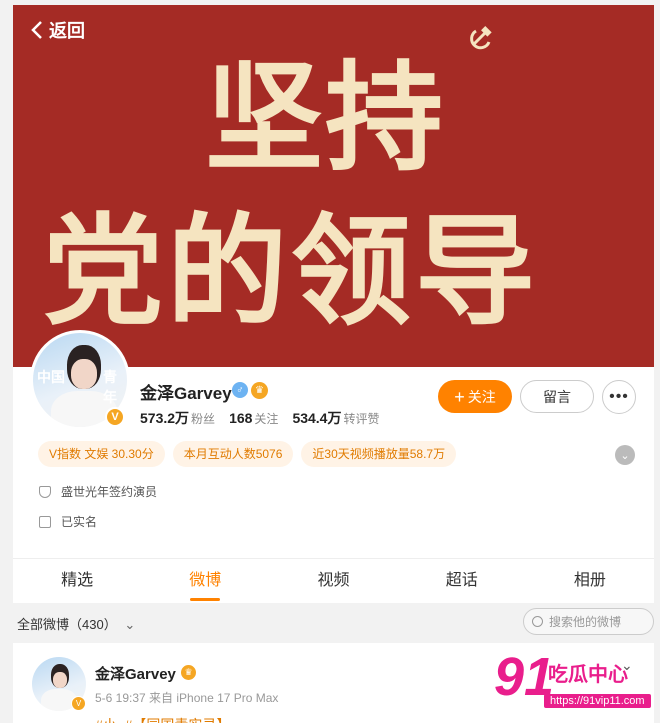 The width and height of the screenshot is (660, 723). I want to click on feed-filter-dropdown: 全部微博（430） ⌄, so click(76, 623).